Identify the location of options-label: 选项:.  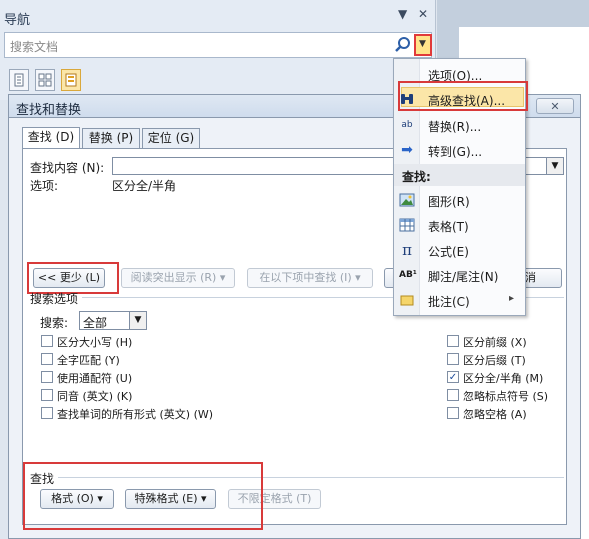
(44, 186).